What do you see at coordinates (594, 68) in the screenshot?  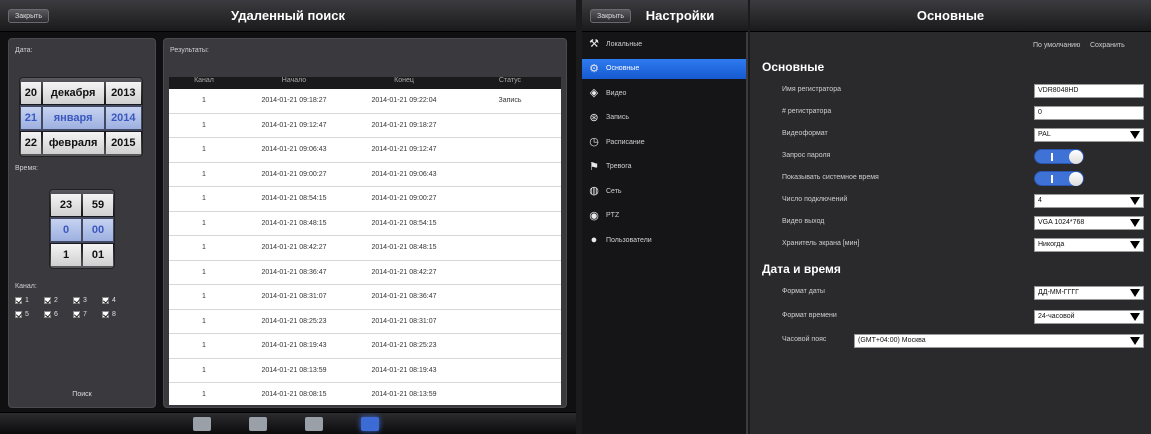 I see `gear-icon: ⚙` at bounding box center [594, 68].